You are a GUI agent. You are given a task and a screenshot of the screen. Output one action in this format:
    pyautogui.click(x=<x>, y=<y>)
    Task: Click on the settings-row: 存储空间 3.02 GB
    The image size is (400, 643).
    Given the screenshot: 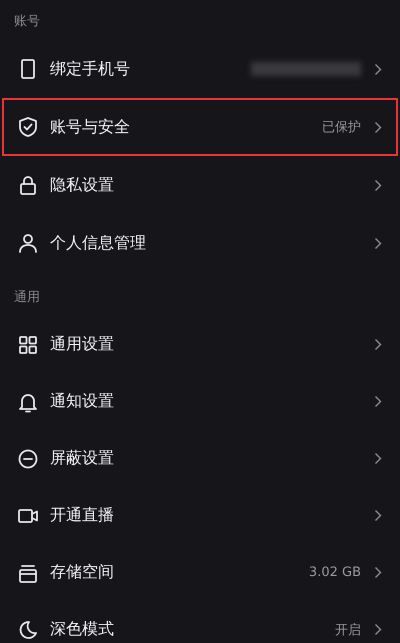 What is the action you would take?
    pyautogui.click(x=200, y=572)
    